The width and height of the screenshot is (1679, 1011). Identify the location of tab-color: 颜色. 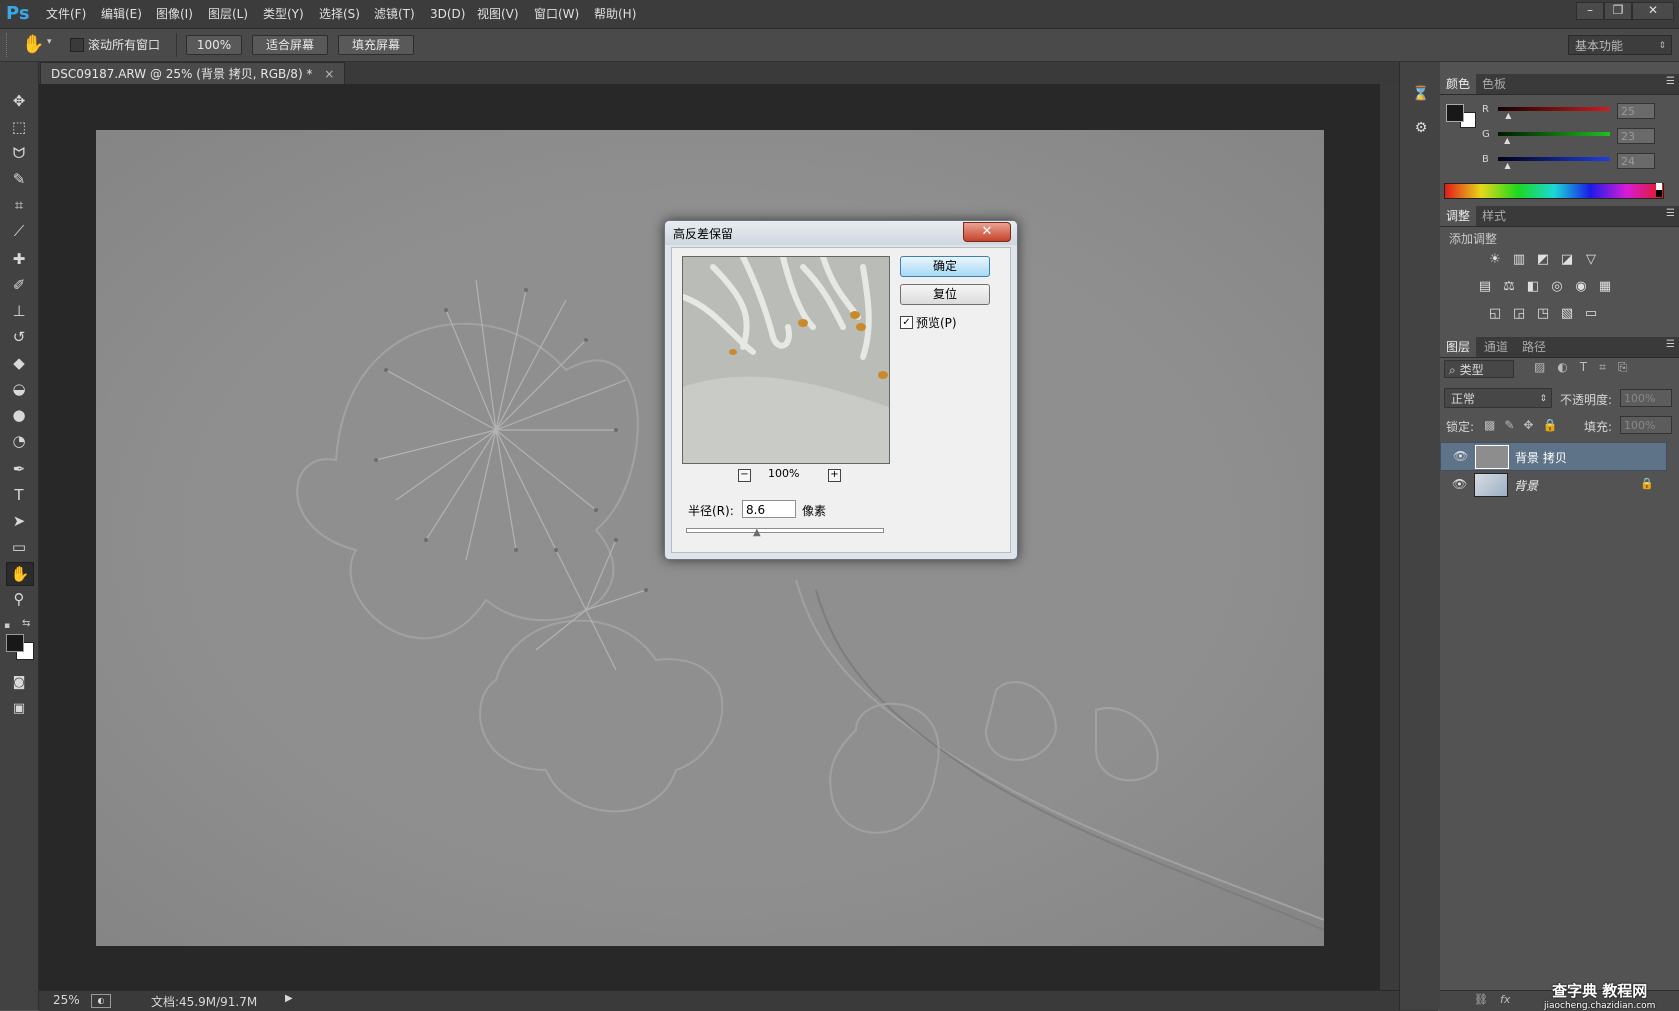
(1458, 84).